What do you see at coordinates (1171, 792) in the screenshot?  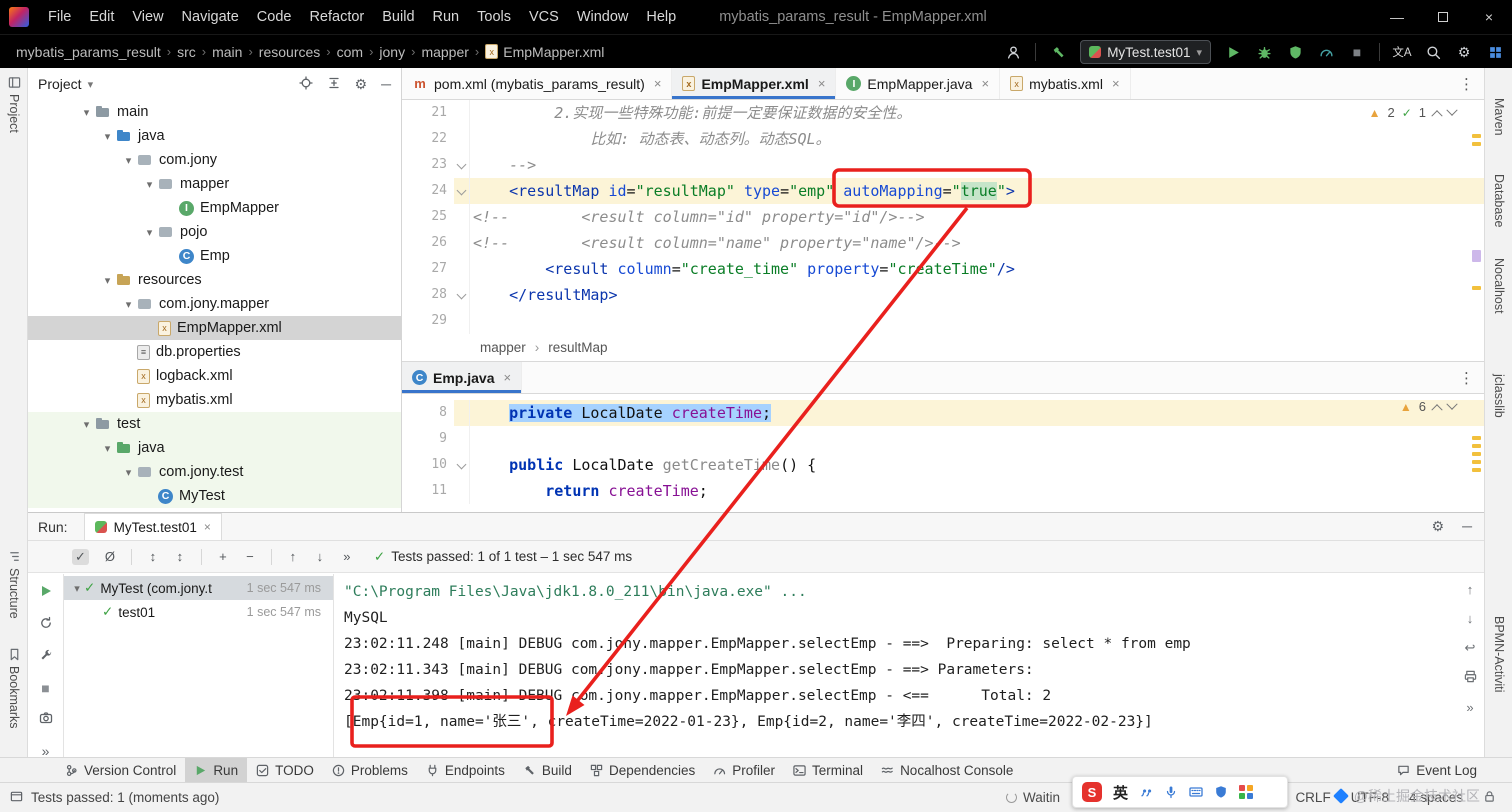 I see `microphone-icon` at bounding box center [1171, 792].